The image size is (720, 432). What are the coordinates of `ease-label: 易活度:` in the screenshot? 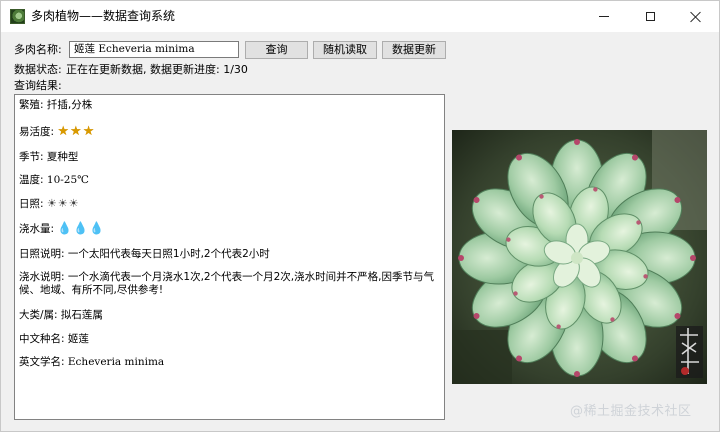 It's located at (37, 132).